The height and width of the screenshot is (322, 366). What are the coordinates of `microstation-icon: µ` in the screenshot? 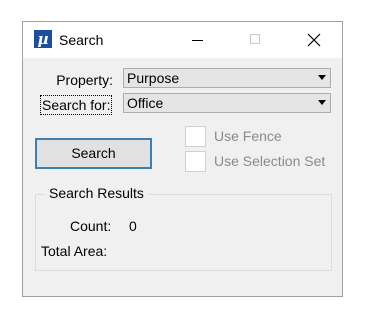 It's located at (43, 39).